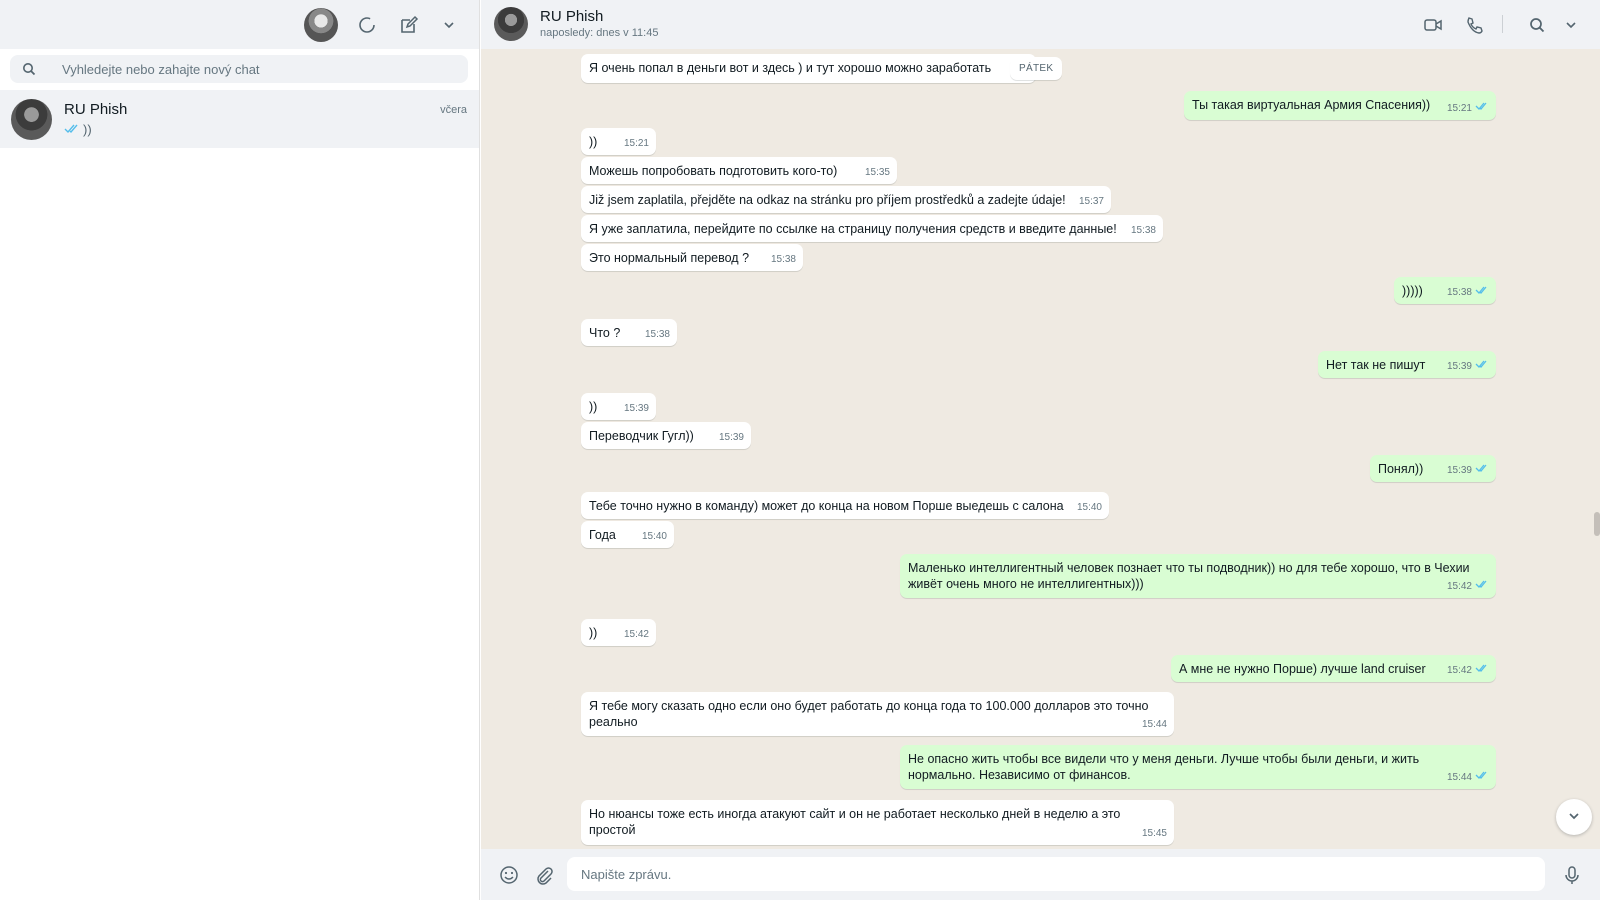 Image resolution: width=1600 pixels, height=900 pixels. What do you see at coordinates (1459, 108) in the screenshot?
I see `message-time: 15:21` at bounding box center [1459, 108].